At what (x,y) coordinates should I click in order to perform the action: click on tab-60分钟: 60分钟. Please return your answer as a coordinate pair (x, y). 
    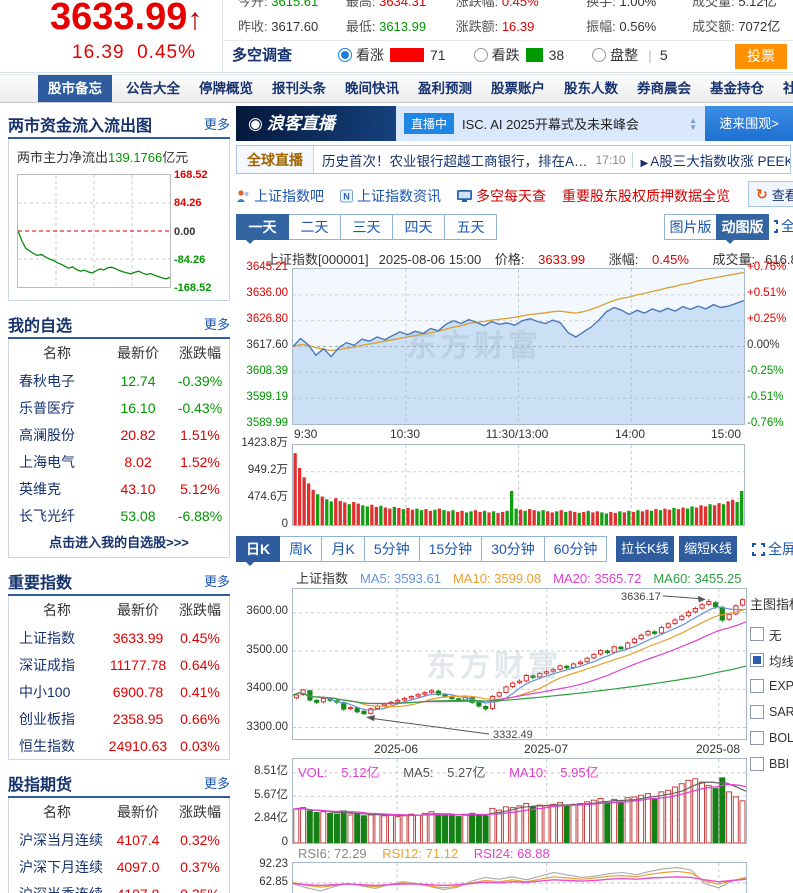
    Looking at the image, I should click on (575, 549).